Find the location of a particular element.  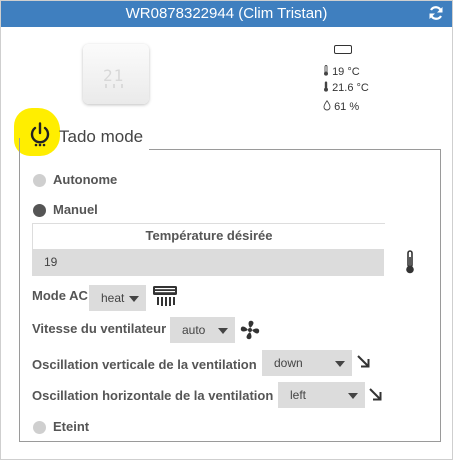

humidity-drop-icon is located at coordinates (327, 105).